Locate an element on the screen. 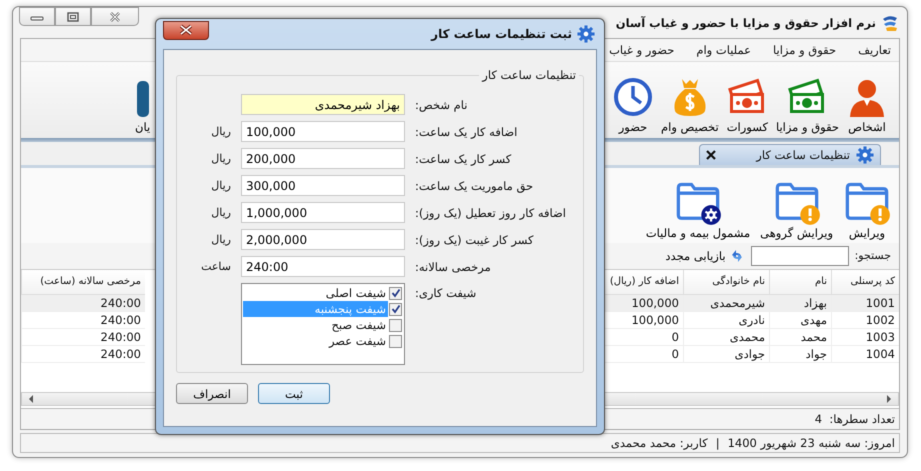  table-cell: نادری is located at coordinates (726, 320).